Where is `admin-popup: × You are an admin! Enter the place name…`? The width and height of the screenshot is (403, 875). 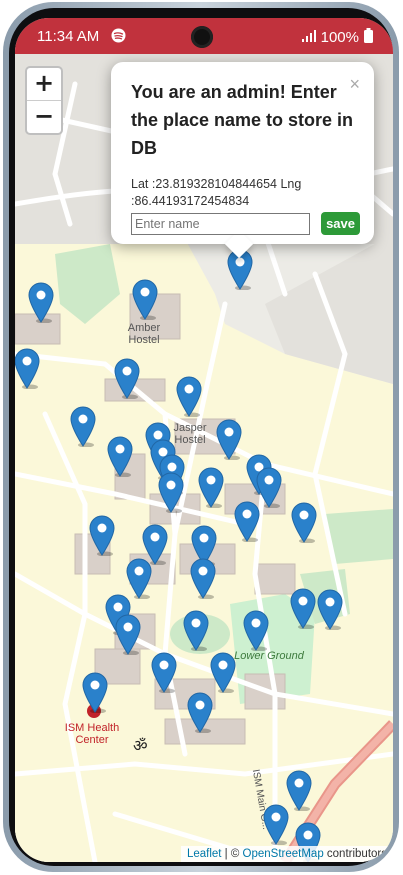
admin-popup: × You are an admin! Enter the place name… is located at coordinates (242, 153).